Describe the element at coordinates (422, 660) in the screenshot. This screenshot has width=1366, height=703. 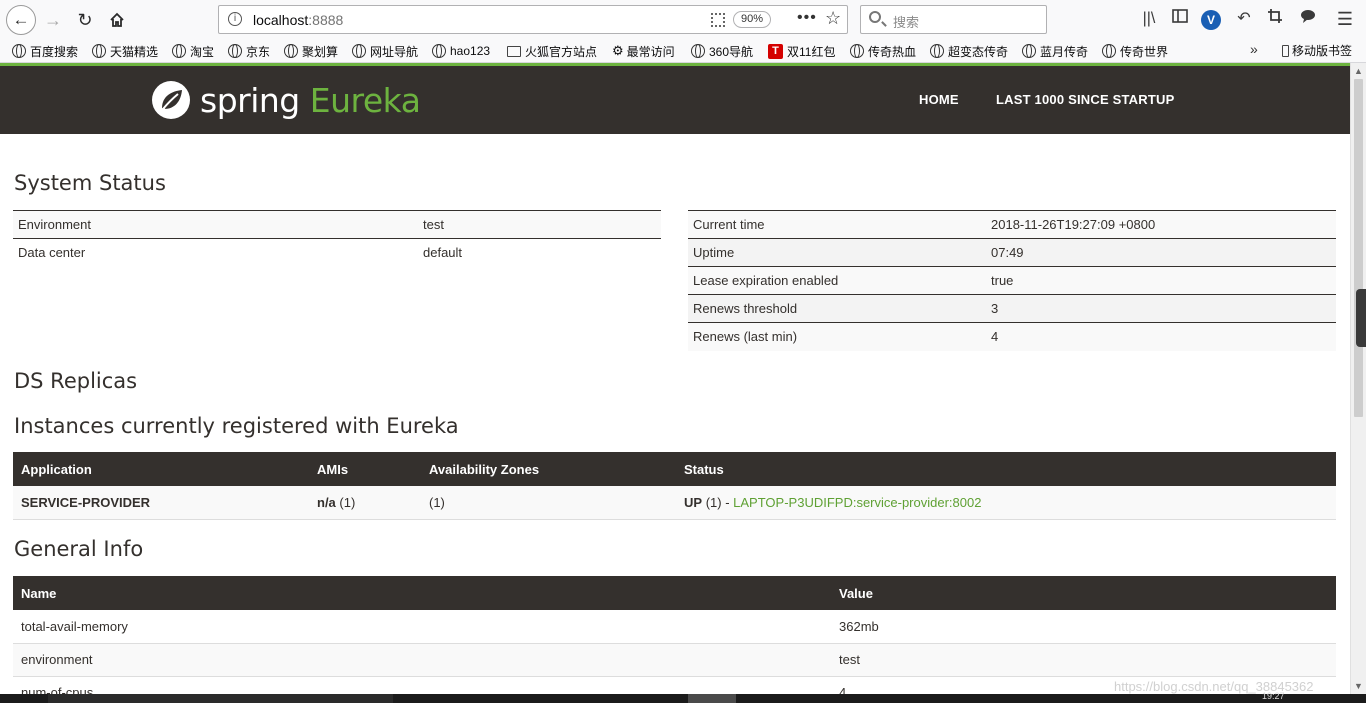
I see `info-name: environment` at that location.